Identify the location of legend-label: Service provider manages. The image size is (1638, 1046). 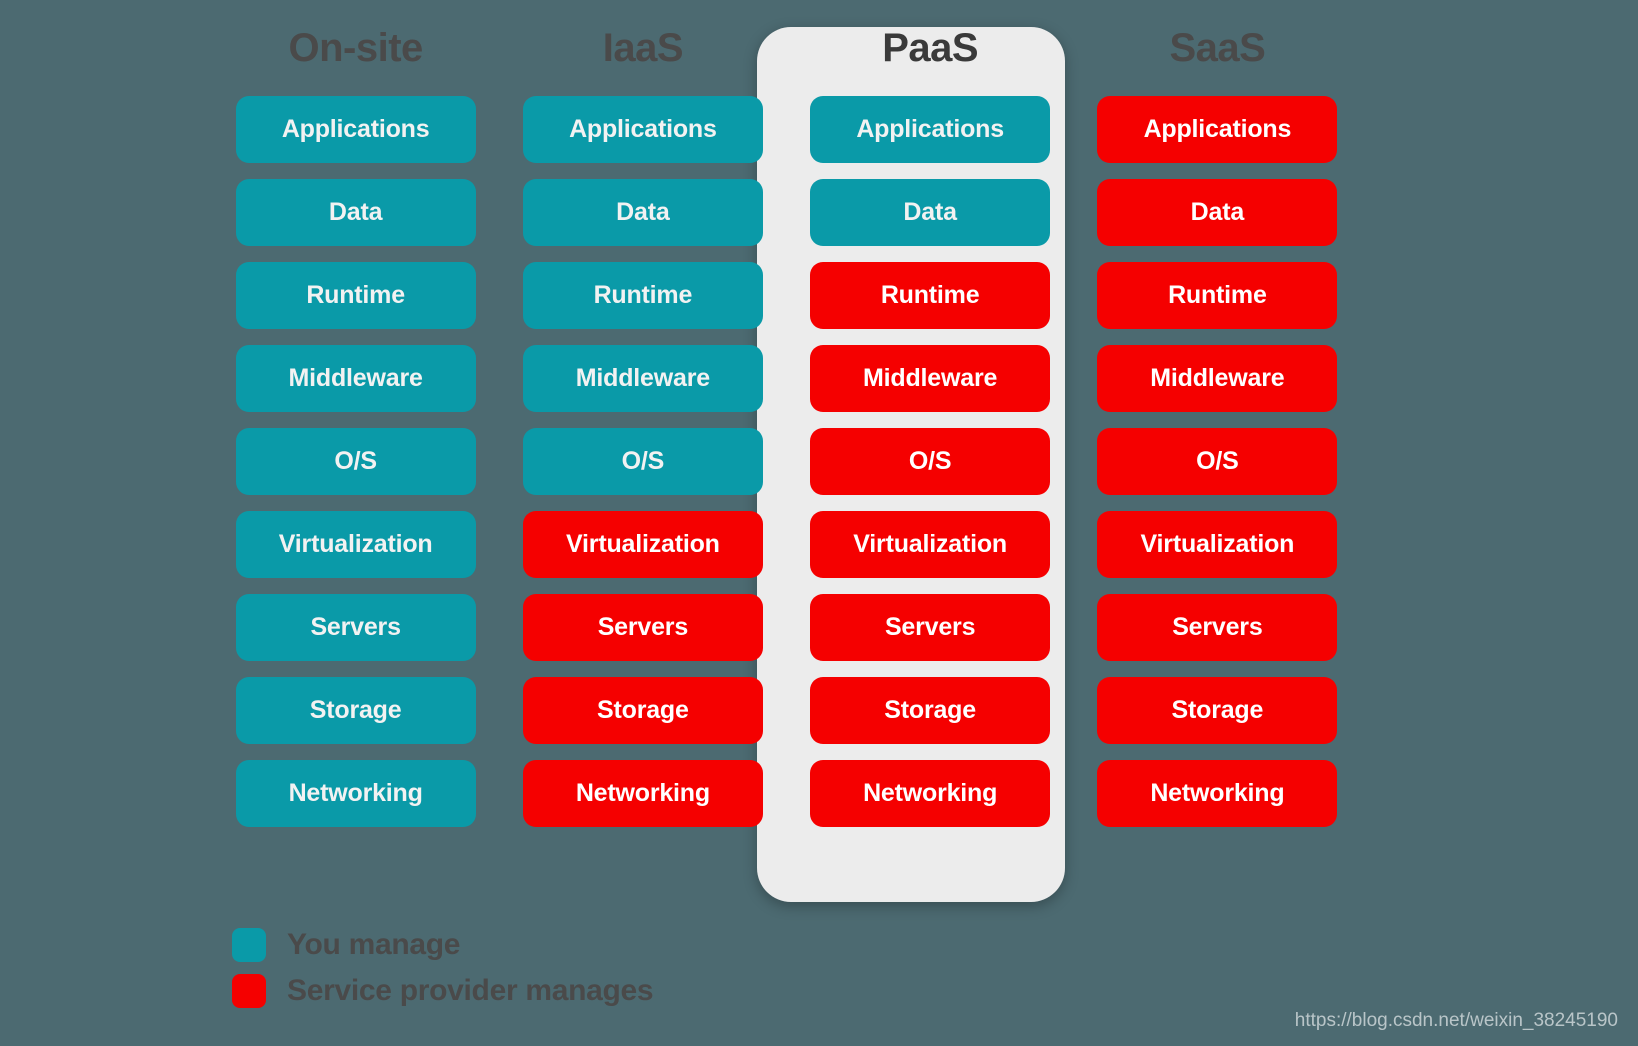
(470, 990).